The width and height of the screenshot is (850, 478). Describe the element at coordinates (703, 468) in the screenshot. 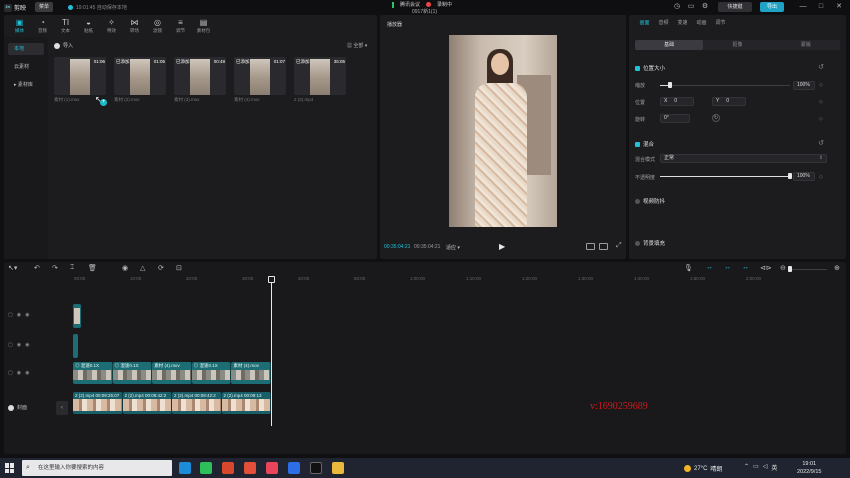

I see `weather-widget: 27°C 晴朗` at that location.